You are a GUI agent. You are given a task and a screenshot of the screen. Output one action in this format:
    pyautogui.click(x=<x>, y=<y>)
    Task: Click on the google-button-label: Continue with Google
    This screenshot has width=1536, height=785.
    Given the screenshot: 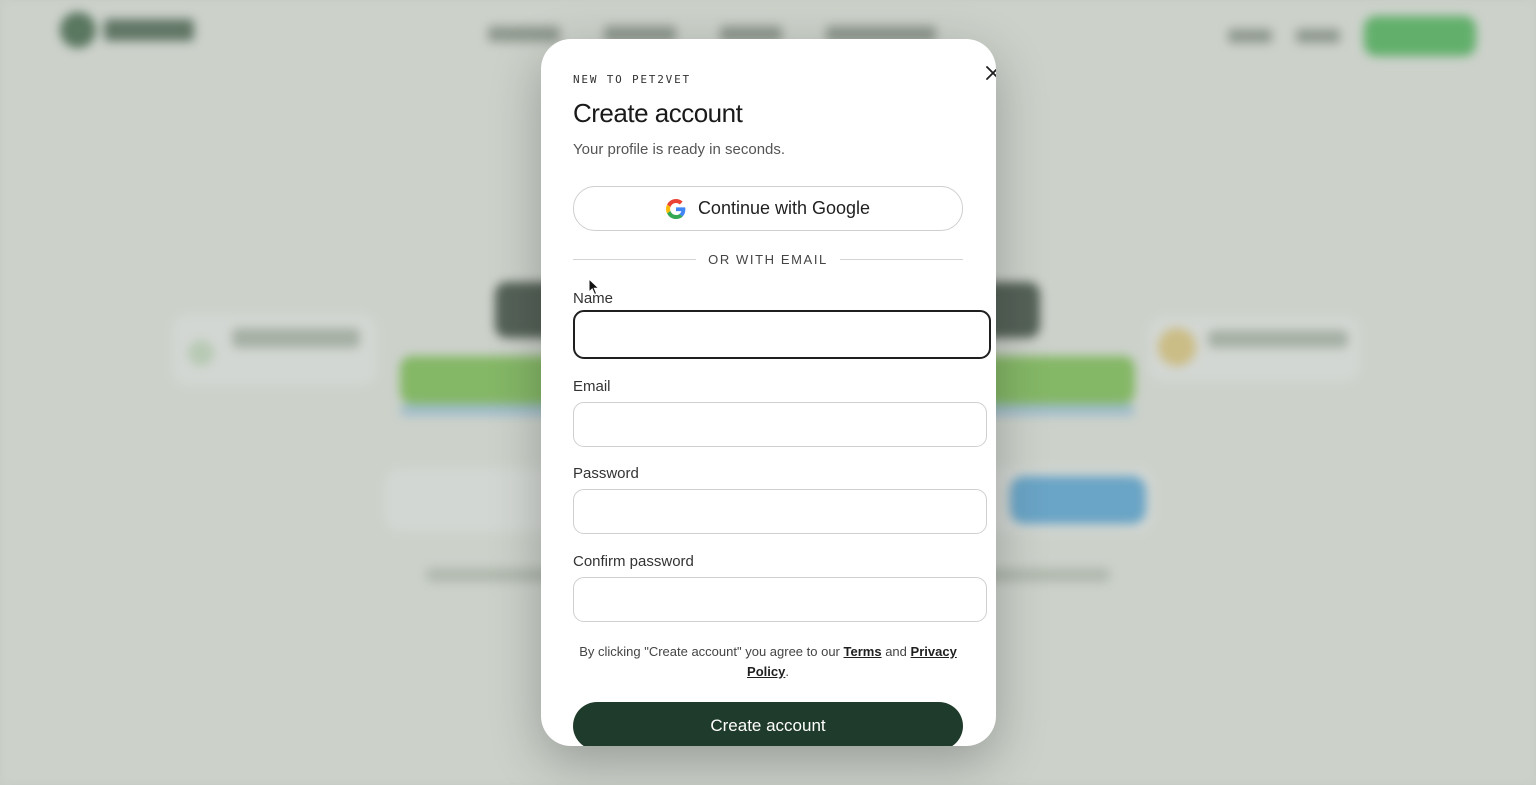 What is the action you would take?
    pyautogui.click(x=784, y=208)
    